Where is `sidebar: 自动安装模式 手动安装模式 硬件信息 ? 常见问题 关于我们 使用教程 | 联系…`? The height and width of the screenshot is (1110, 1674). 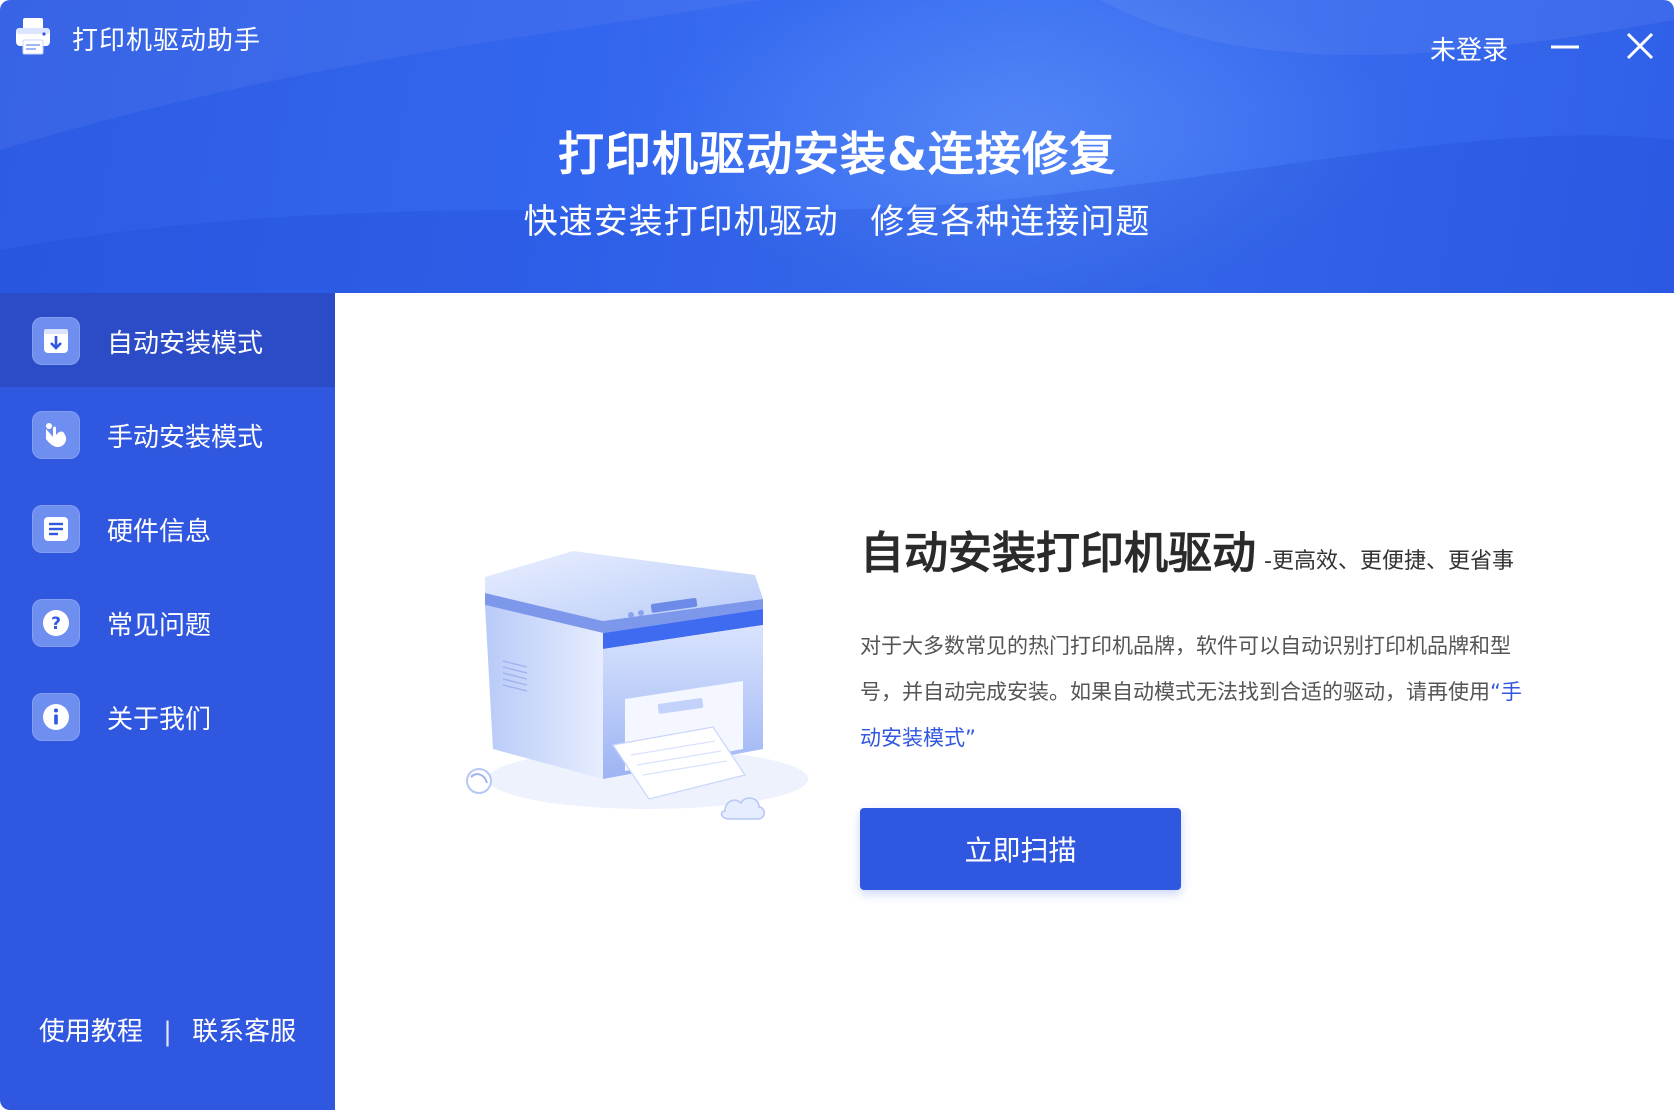 sidebar: 自动安装模式 手动安装模式 硬件信息 ? 常见问题 关于我们 使用教程 | 联系… is located at coordinates (167, 701).